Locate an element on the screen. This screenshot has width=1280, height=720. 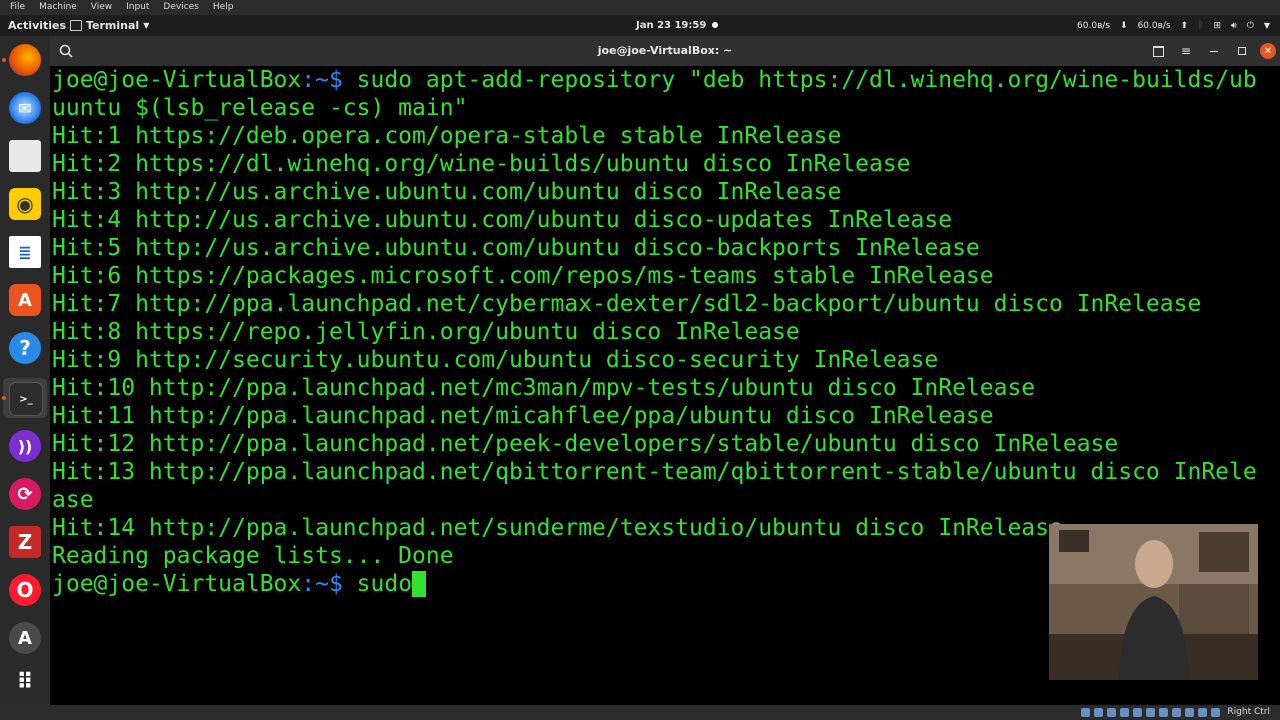
mouse-integration-icon is located at coordinates (1202, 712).